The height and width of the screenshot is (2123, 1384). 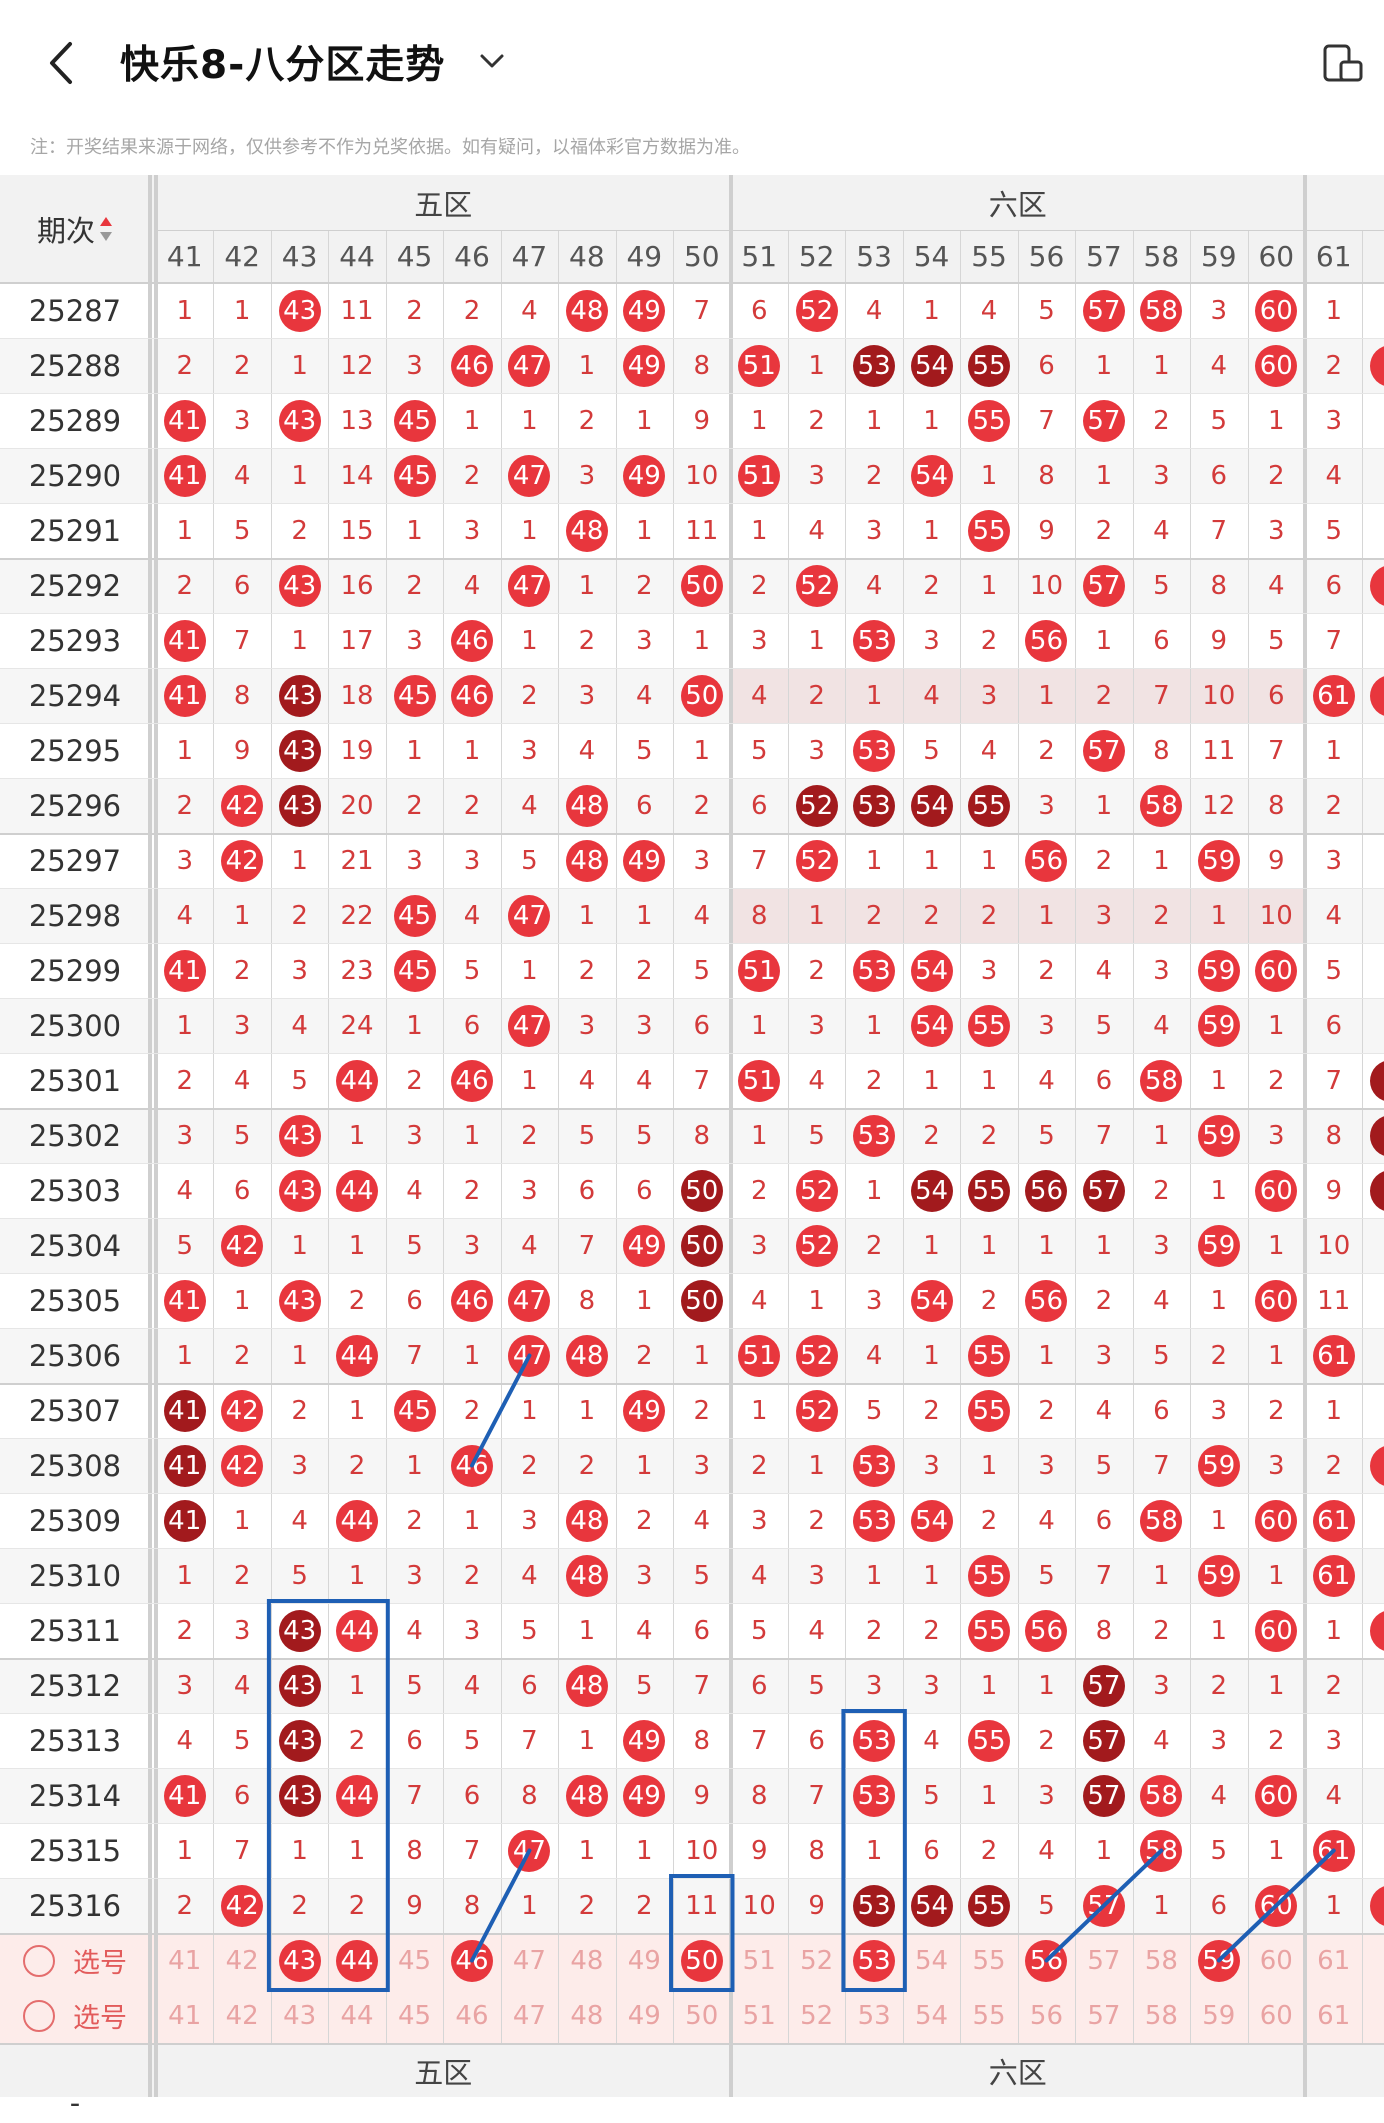 What do you see at coordinates (988, 2015) in the screenshot?
I see `select-number: 55` at bounding box center [988, 2015].